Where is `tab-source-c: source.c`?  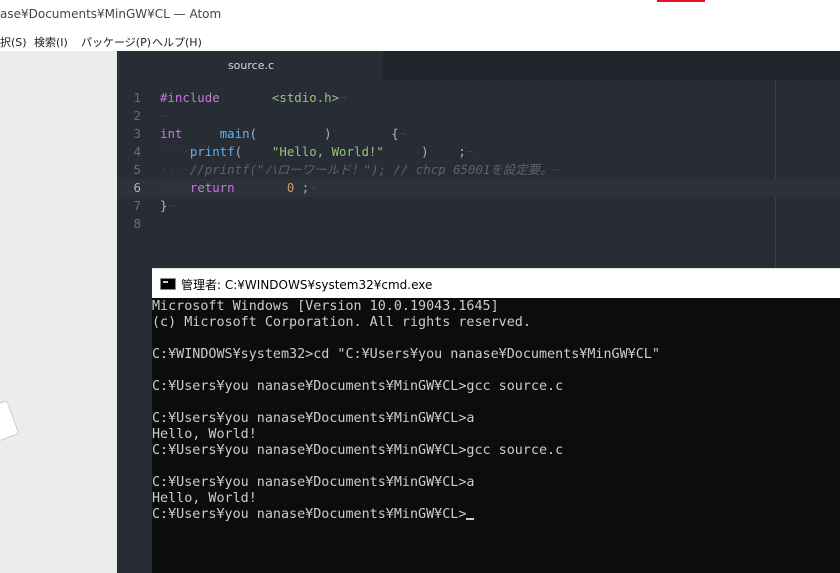
tab-source-c: source.c is located at coordinates (250, 65).